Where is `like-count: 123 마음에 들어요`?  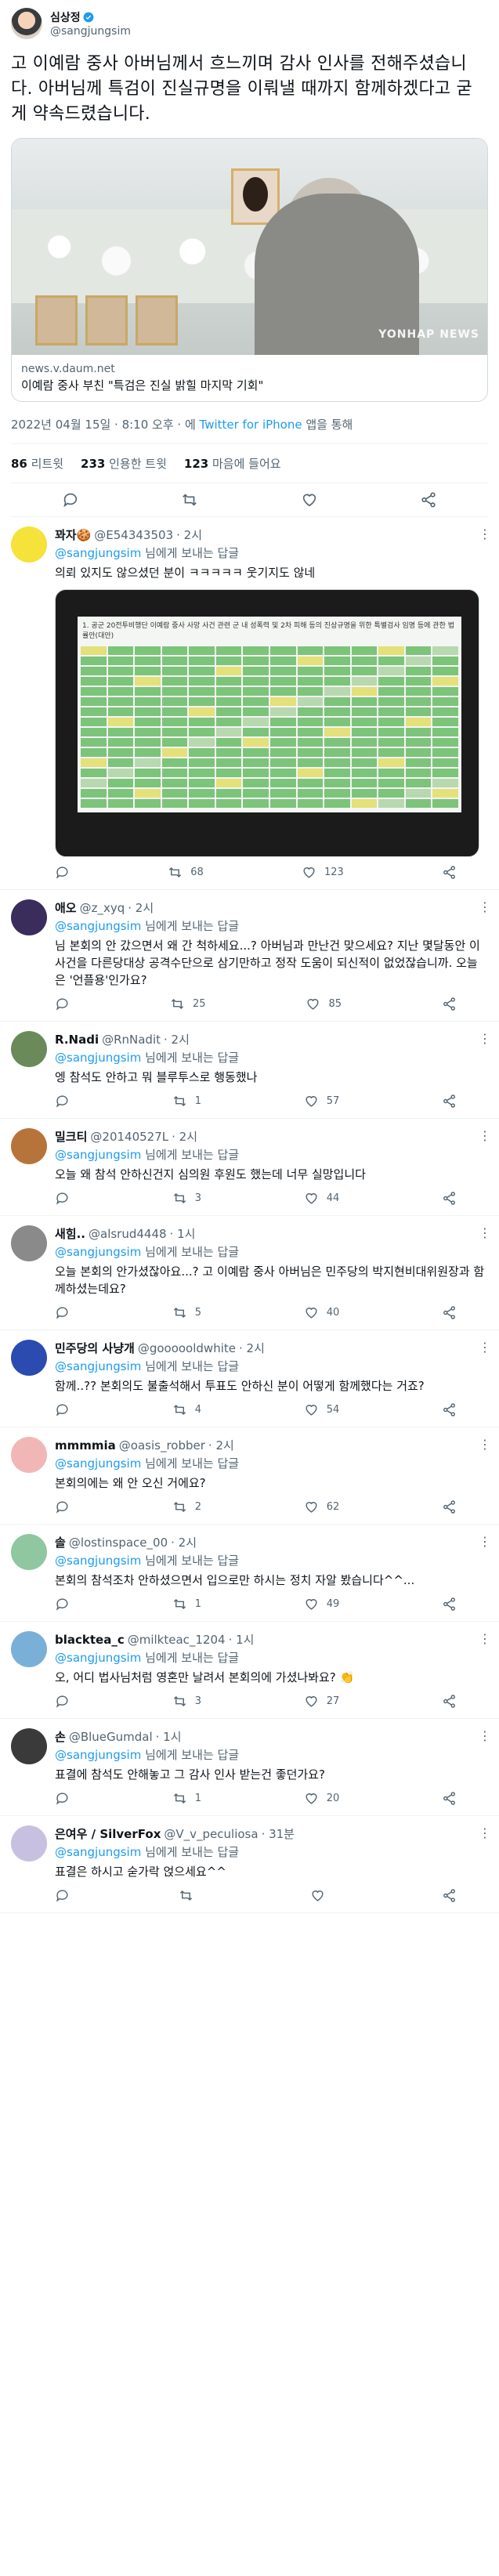 like-count: 123 마음에 들어요 is located at coordinates (232, 464).